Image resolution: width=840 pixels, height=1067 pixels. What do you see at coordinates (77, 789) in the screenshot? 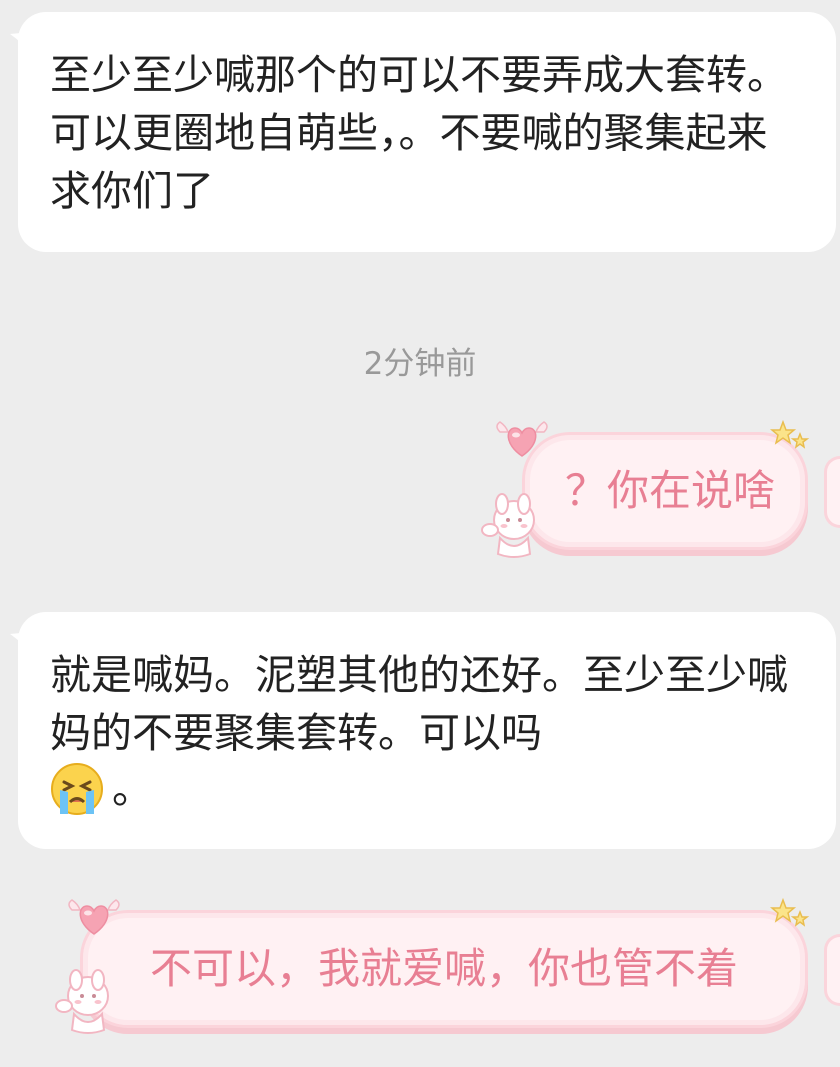
I see `crying-face-icon` at bounding box center [77, 789].